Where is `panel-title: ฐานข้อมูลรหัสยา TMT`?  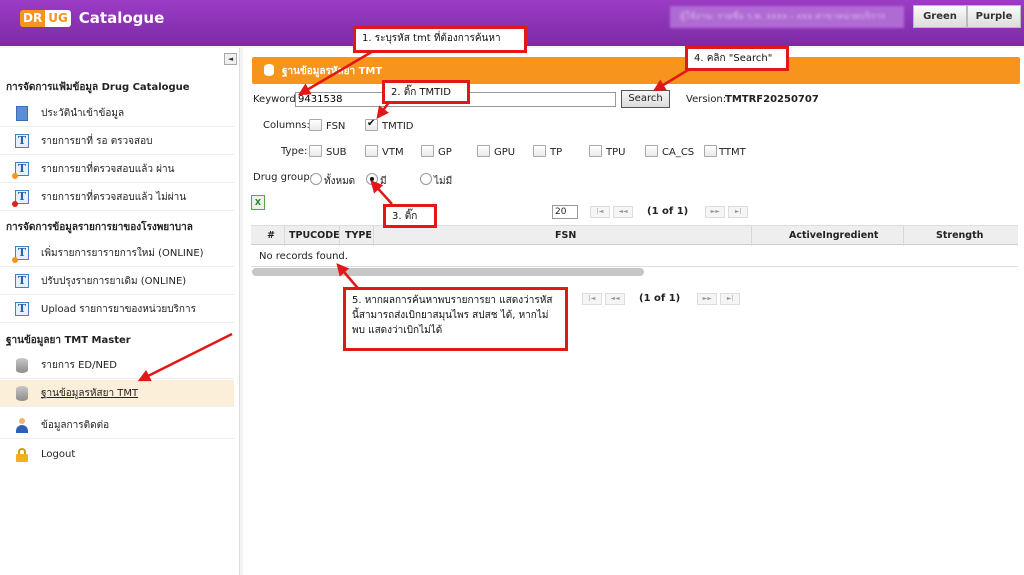
panel-title: ฐานข้อมูลรหัสยา TMT is located at coordinates (332, 71).